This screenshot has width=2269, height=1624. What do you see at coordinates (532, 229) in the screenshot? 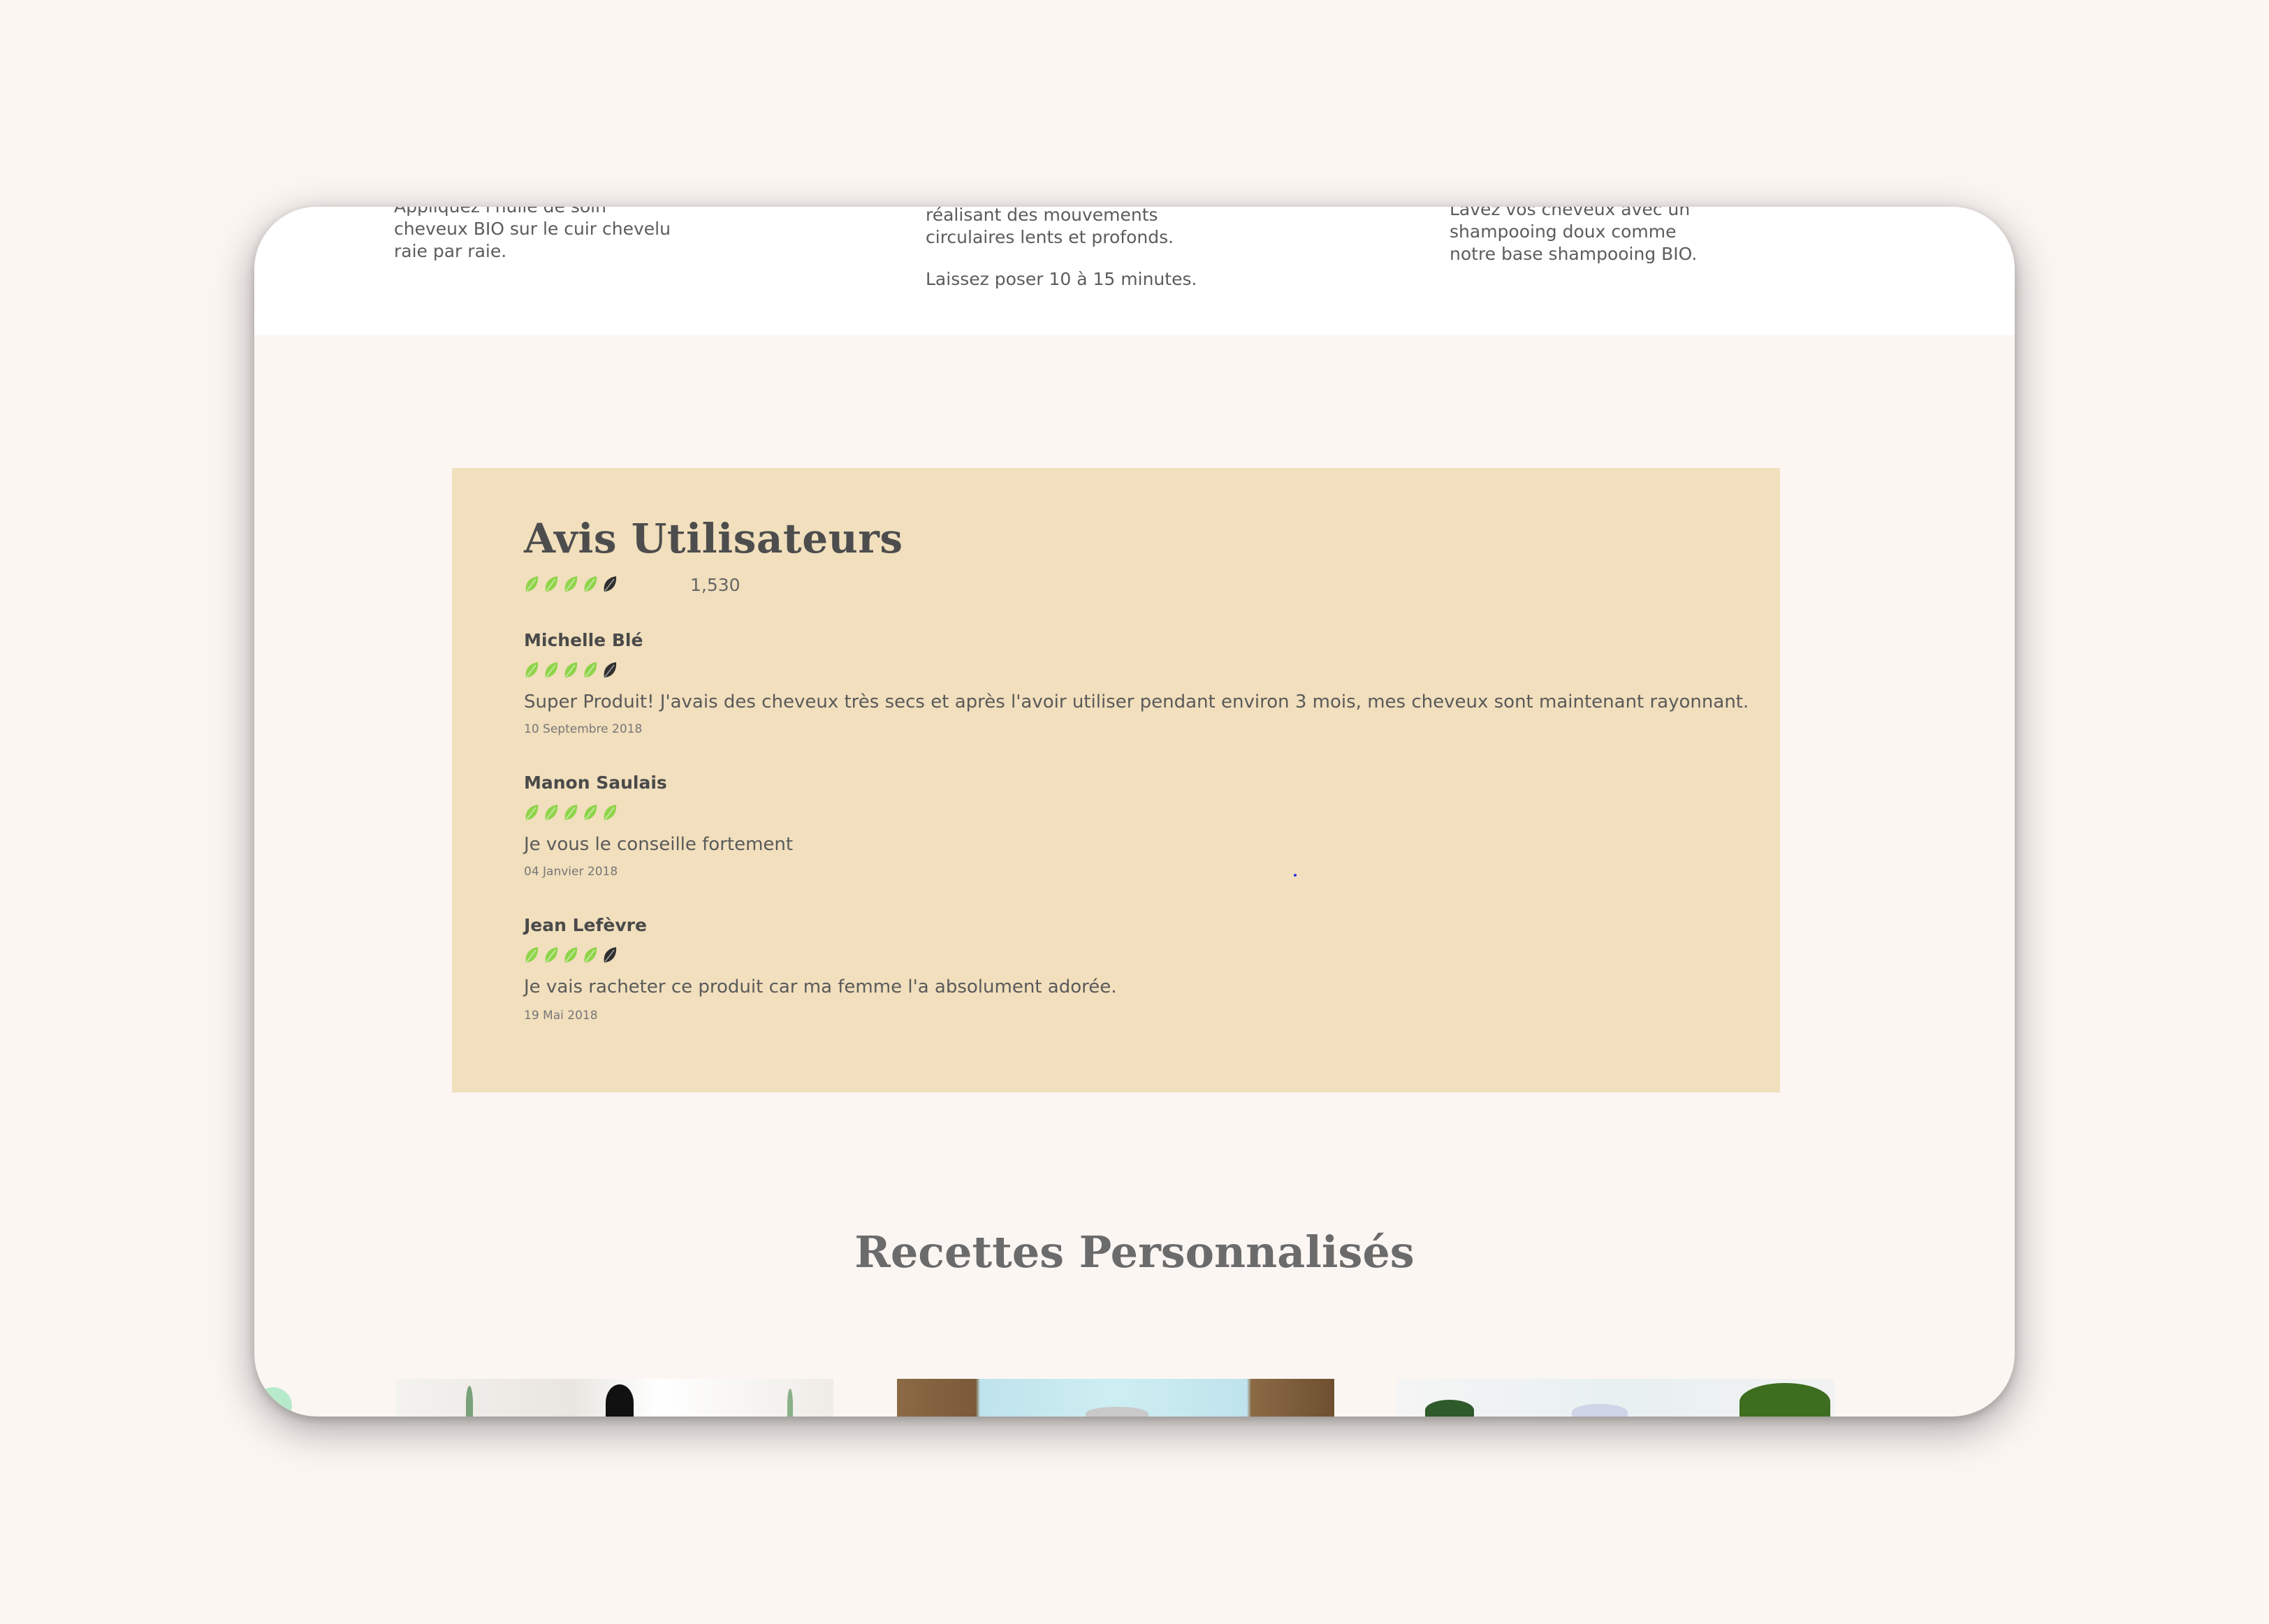
I see `step-1-line-2: cheveux BIO sur le cuir chevelu` at bounding box center [532, 229].